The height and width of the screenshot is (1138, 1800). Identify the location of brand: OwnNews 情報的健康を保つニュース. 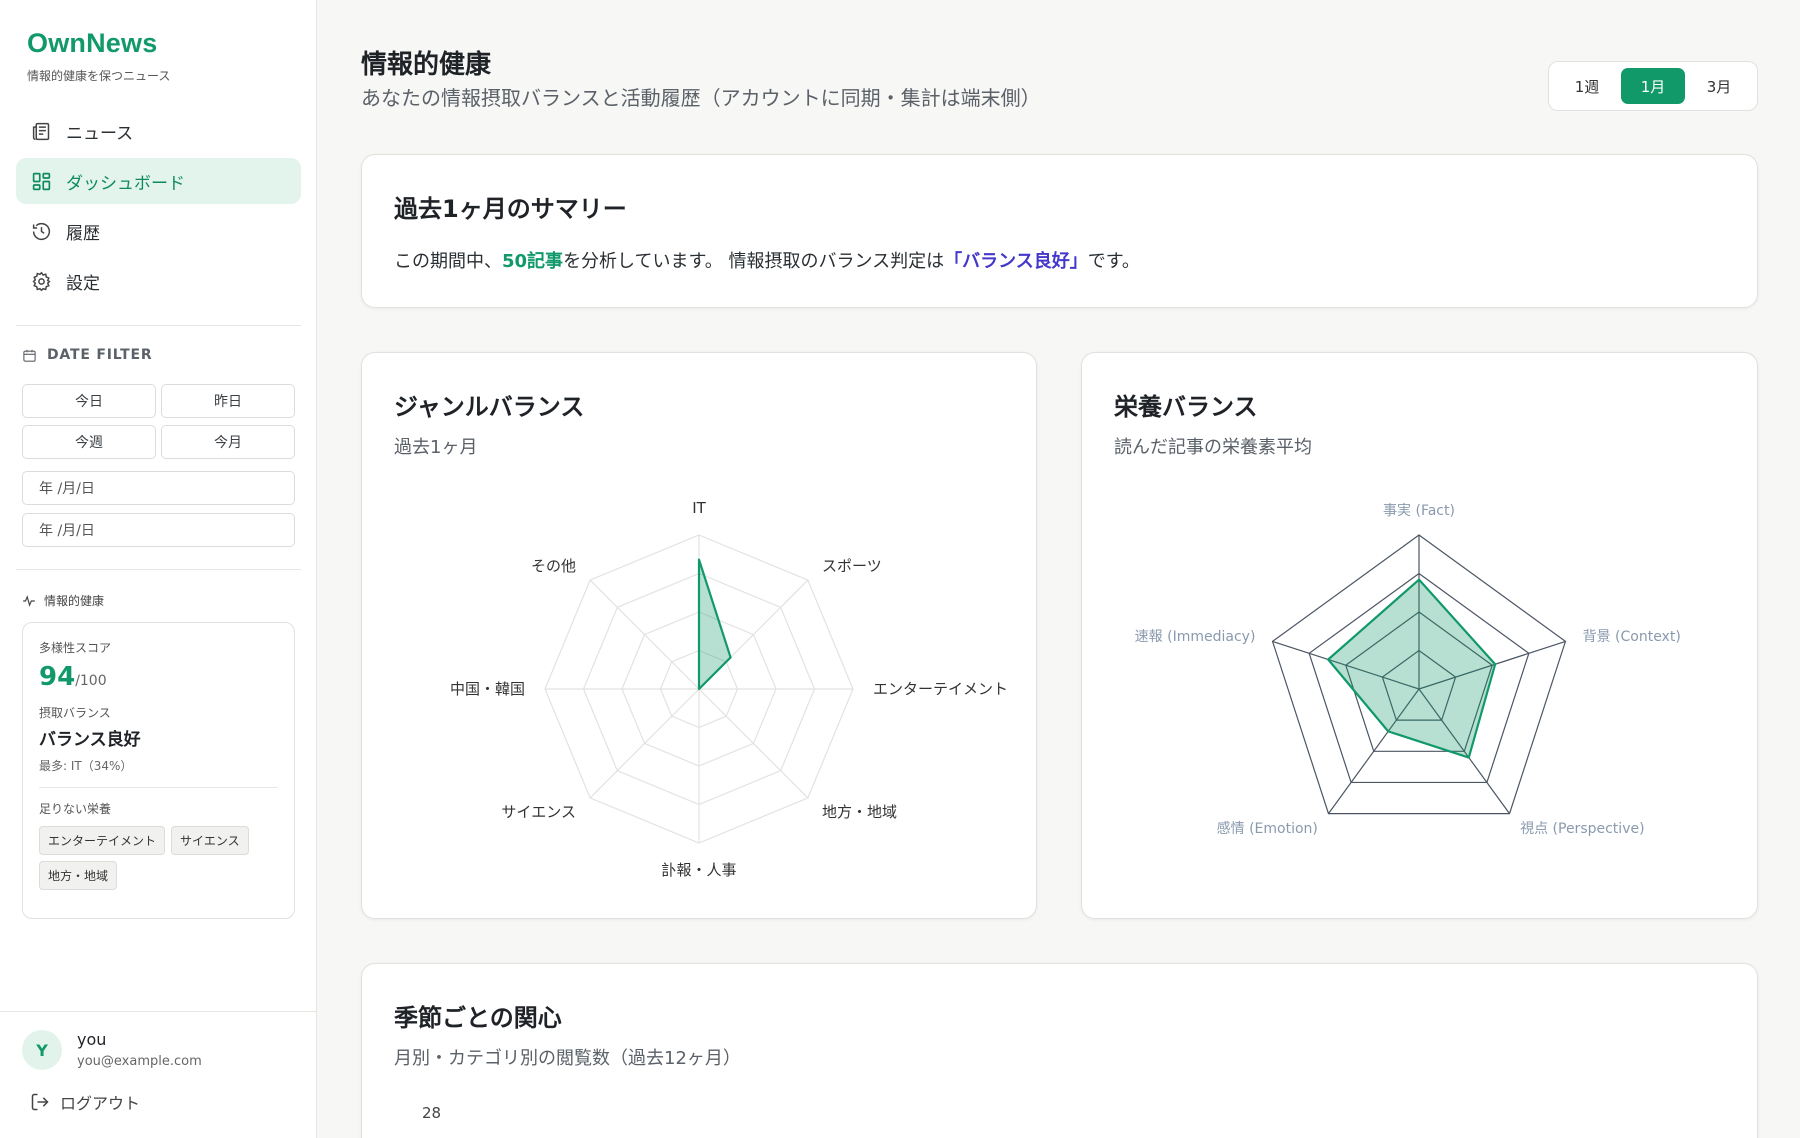
(98, 56).